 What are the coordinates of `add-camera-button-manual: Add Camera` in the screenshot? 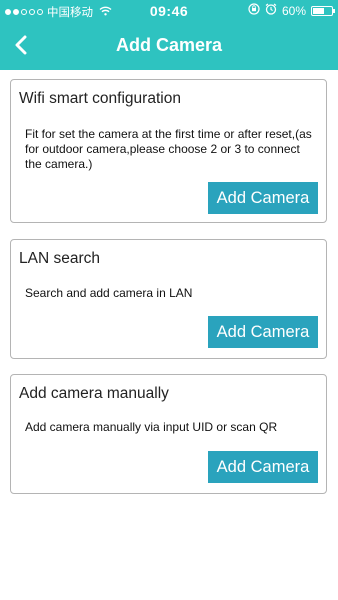 It's located at (263, 467).